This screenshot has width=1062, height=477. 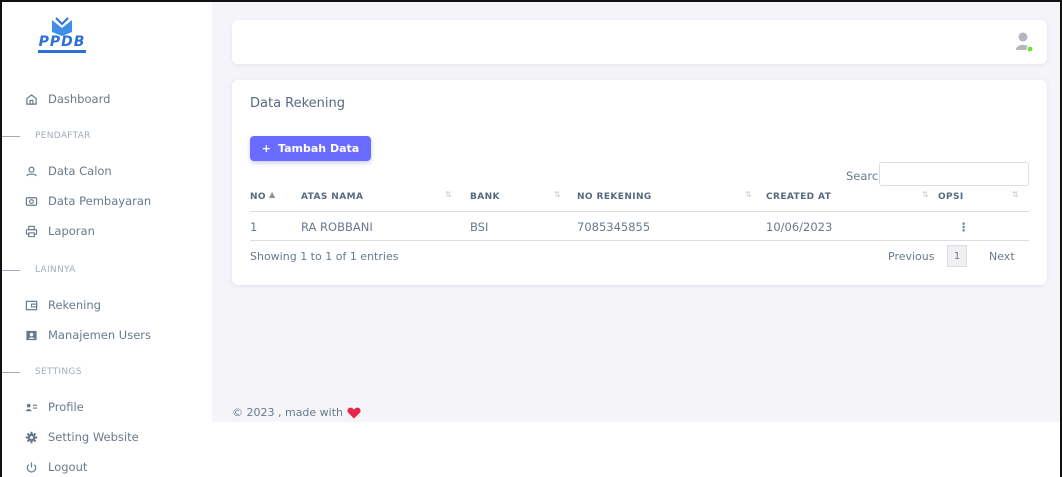 I want to click on sidebar-item-logout: Logout, so click(x=55, y=467).